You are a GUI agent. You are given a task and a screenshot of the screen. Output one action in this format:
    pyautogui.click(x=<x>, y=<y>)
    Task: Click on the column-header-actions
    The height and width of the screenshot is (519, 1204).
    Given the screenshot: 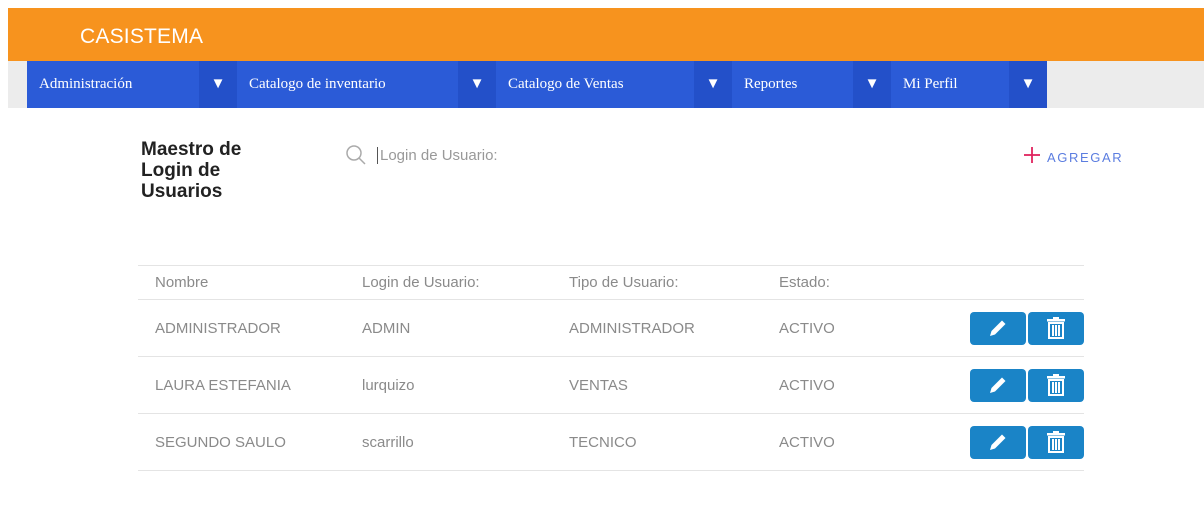 What is the action you would take?
    pyautogui.click(x=991, y=282)
    